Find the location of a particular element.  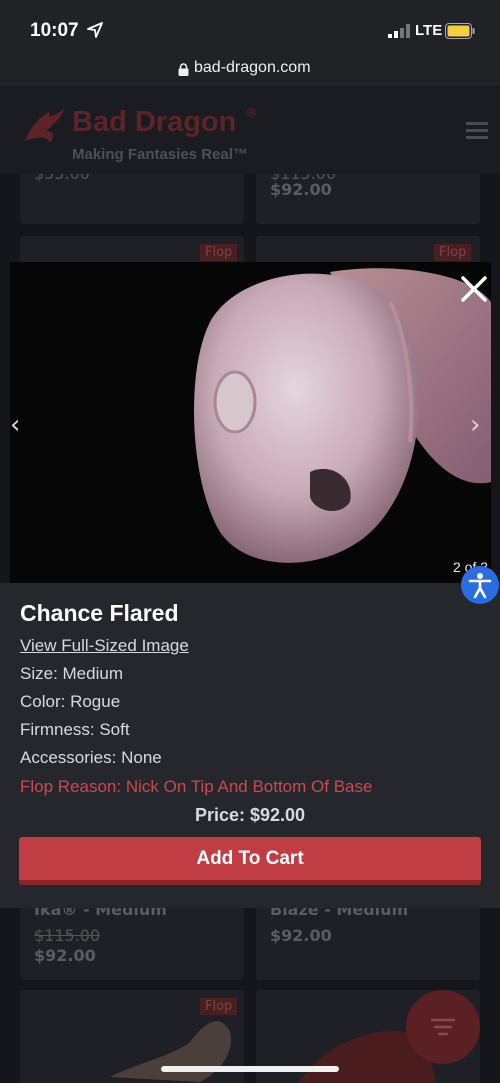

card-original-price: $115.00 is located at coordinates (67, 935).